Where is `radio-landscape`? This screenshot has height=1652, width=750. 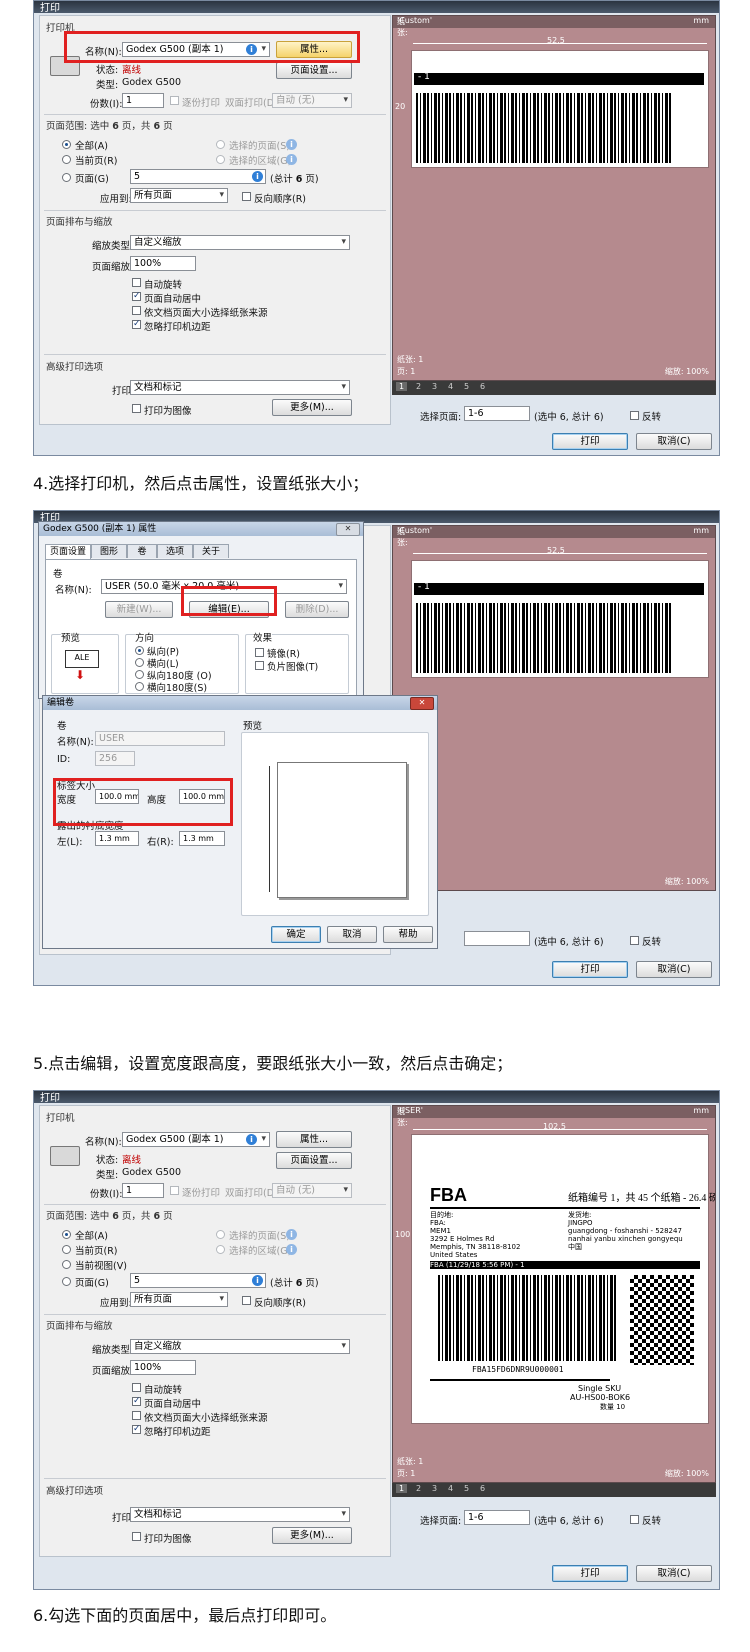
radio-landscape is located at coordinates (139, 662).